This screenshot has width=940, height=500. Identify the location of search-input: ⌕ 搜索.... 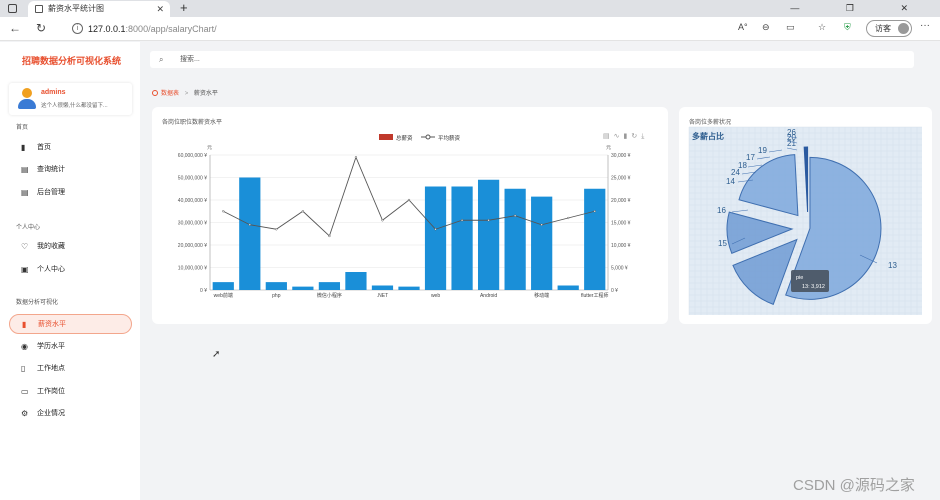
(532, 59).